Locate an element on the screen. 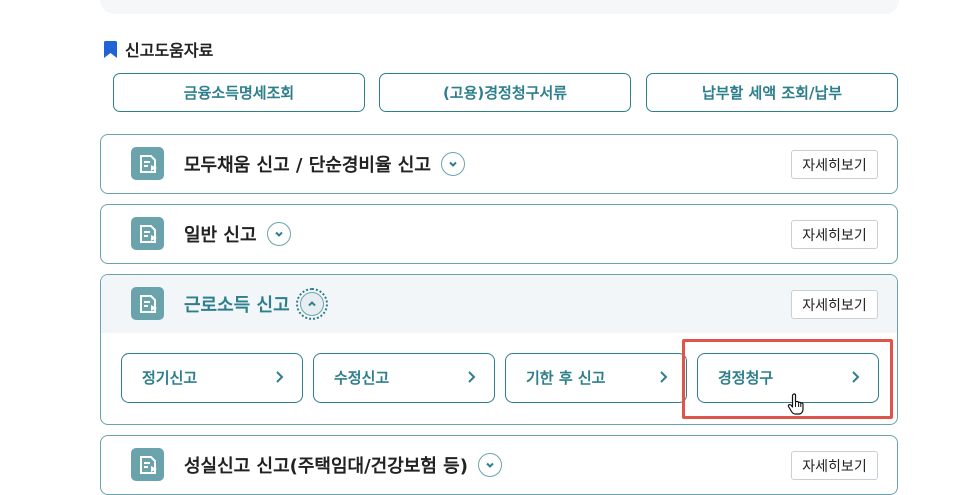 The width and height of the screenshot is (955, 495). accordion-title: 일반 신고 is located at coordinates (220, 235).